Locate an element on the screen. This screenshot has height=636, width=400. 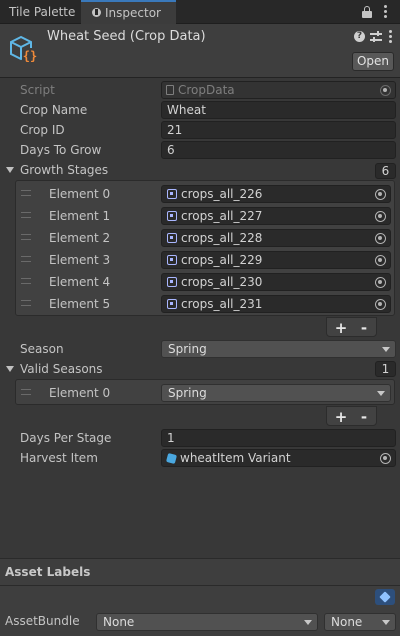
growth-stages-foldout-icon is located at coordinates (10, 170).